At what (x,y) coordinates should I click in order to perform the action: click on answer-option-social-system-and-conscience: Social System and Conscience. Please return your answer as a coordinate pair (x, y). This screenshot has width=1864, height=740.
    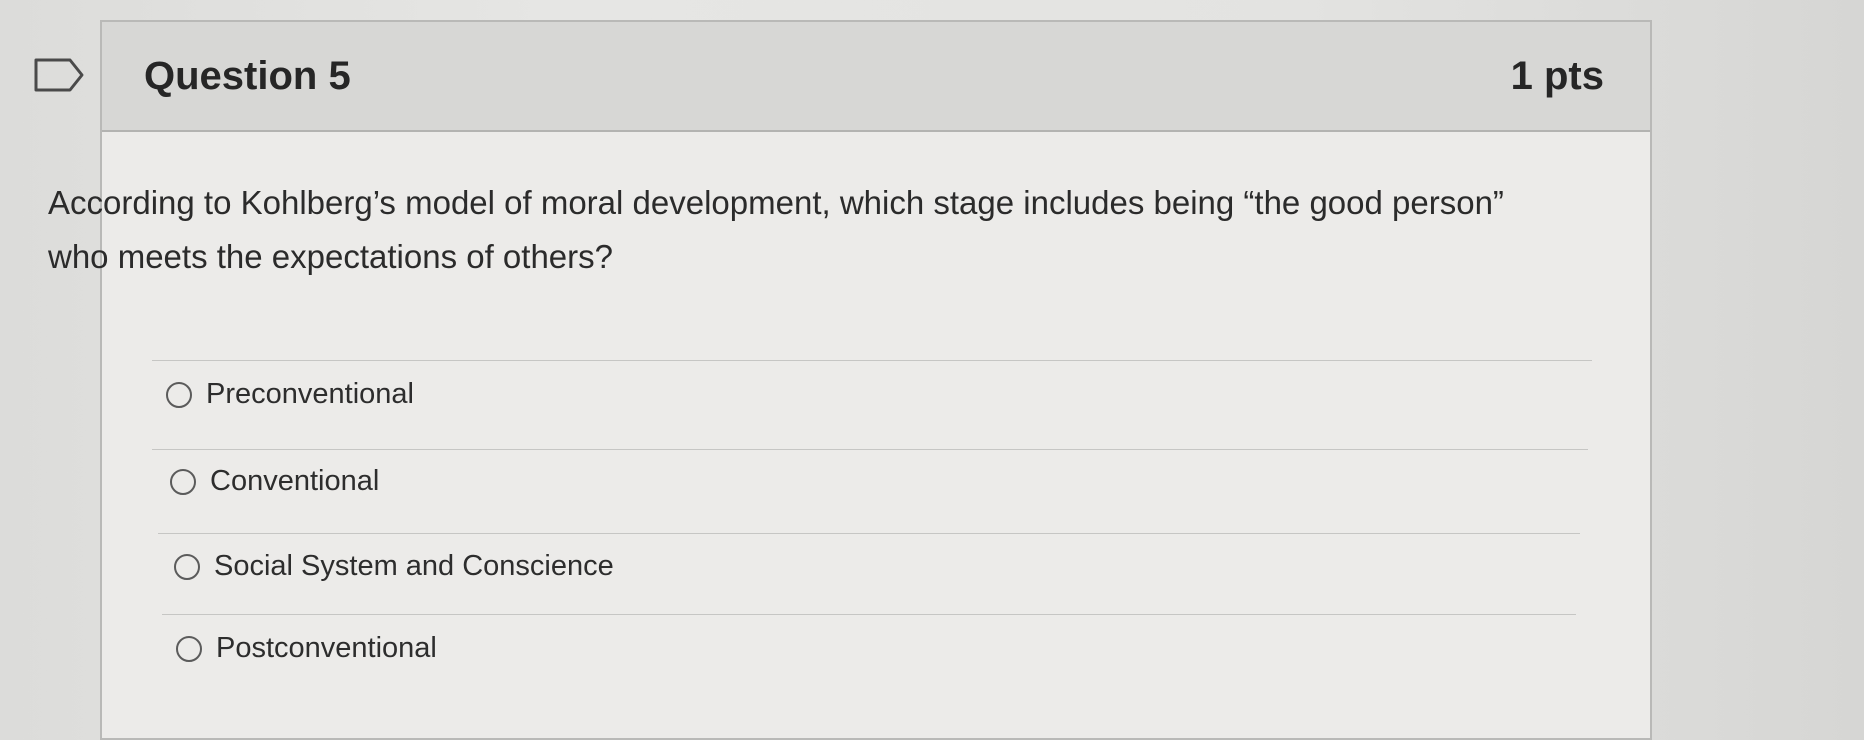
    Looking at the image, I should click on (394, 566).